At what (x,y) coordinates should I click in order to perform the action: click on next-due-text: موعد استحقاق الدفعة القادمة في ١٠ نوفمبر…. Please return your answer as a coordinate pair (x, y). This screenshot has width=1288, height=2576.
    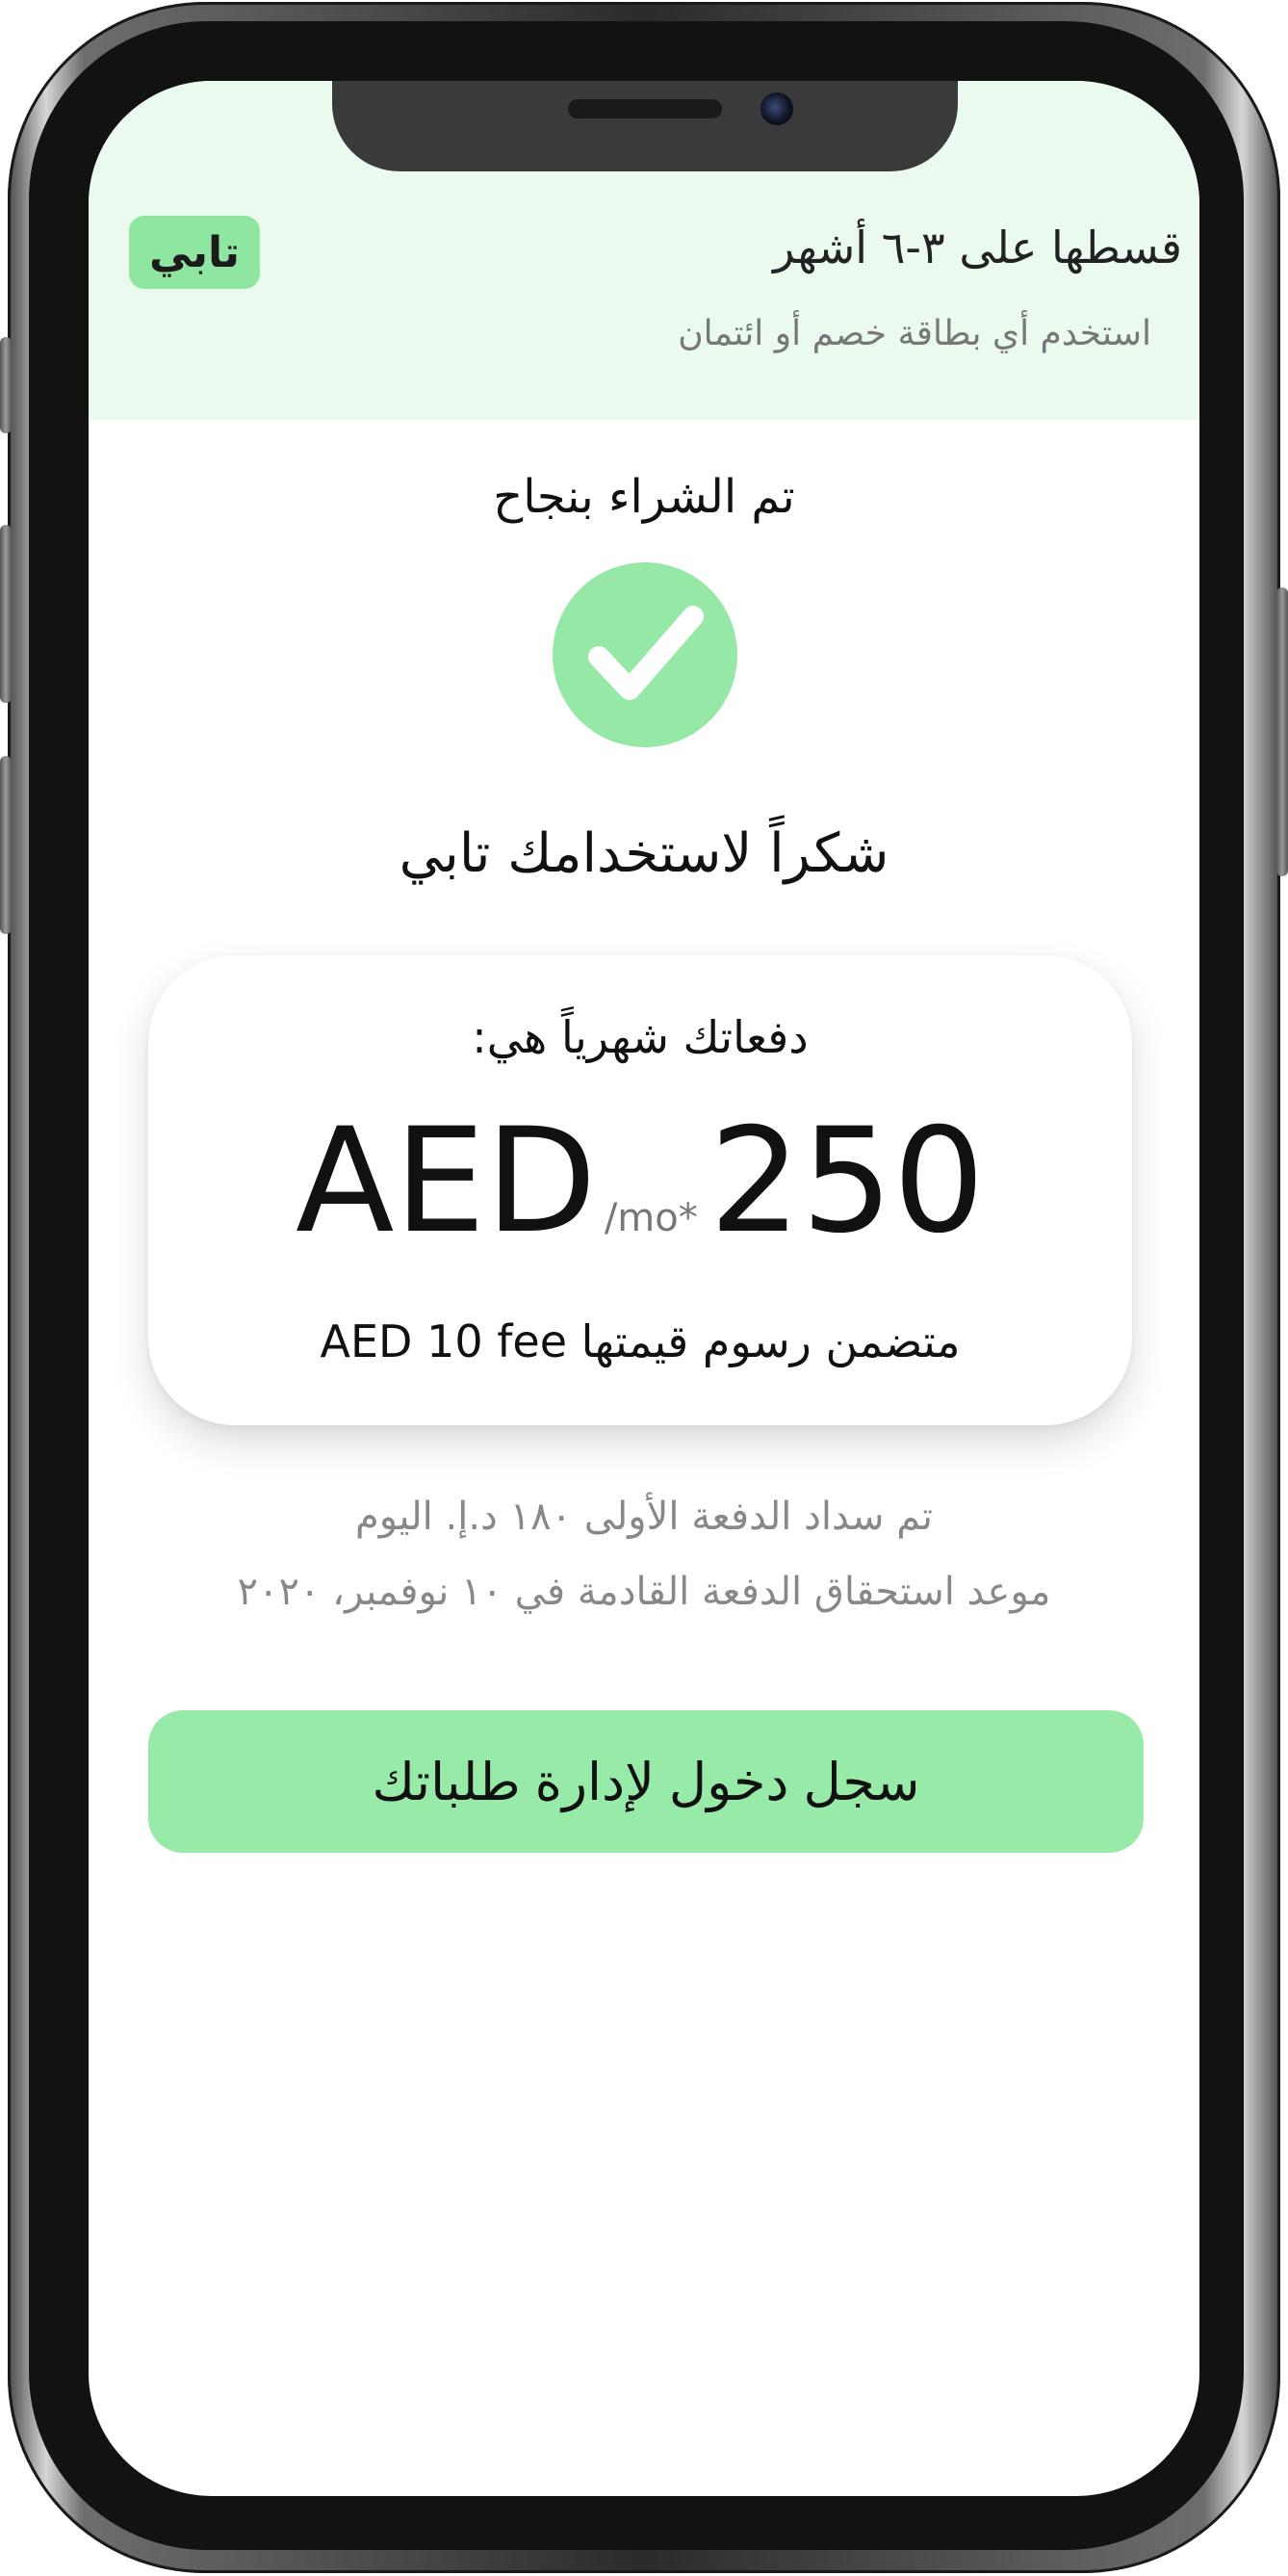
    Looking at the image, I should click on (644, 1592).